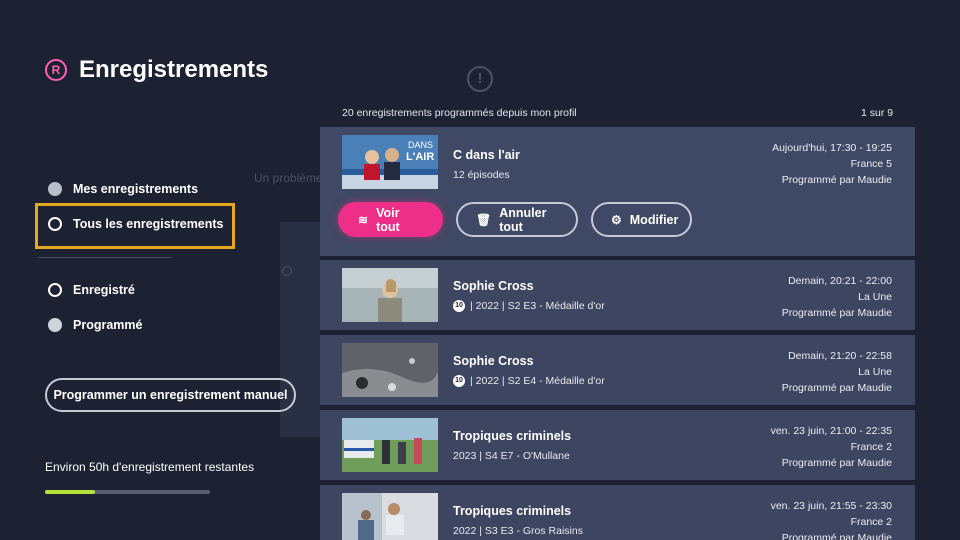  Describe the element at coordinates (877, 113) in the screenshot. I see `page-indicator: 1 sur 9` at that location.